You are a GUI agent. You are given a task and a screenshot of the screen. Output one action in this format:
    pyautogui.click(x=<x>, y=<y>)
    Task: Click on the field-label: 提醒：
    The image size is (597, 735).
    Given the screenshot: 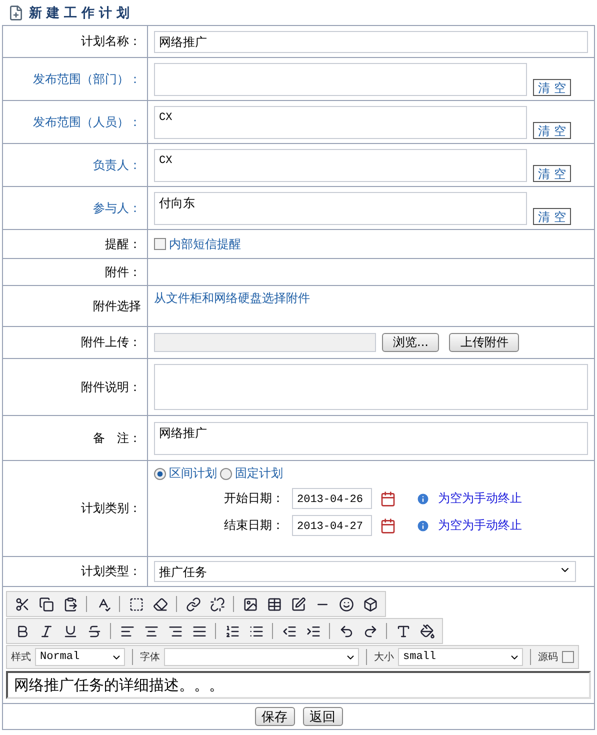 What is the action you would take?
    pyautogui.click(x=75, y=244)
    